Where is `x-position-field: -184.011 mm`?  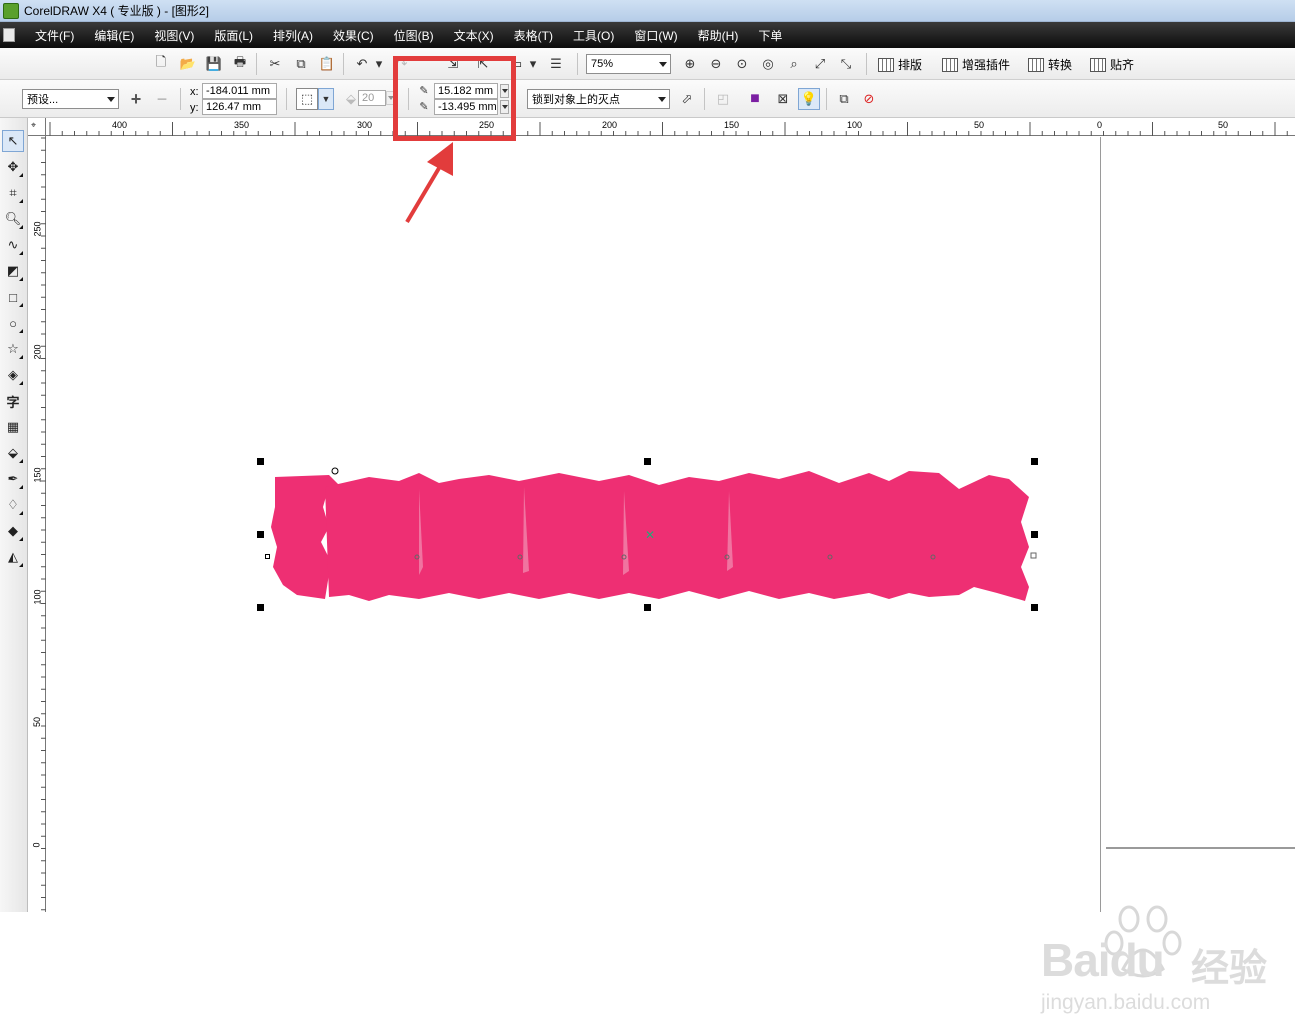 x-position-field: -184.011 mm is located at coordinates (239, 91).